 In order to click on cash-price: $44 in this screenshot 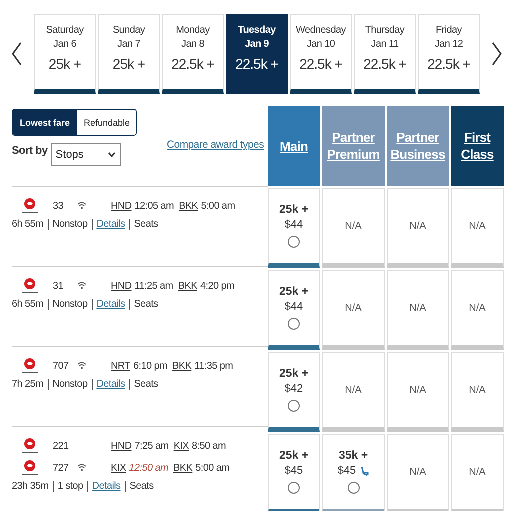, I will do `click(294, 307)`.